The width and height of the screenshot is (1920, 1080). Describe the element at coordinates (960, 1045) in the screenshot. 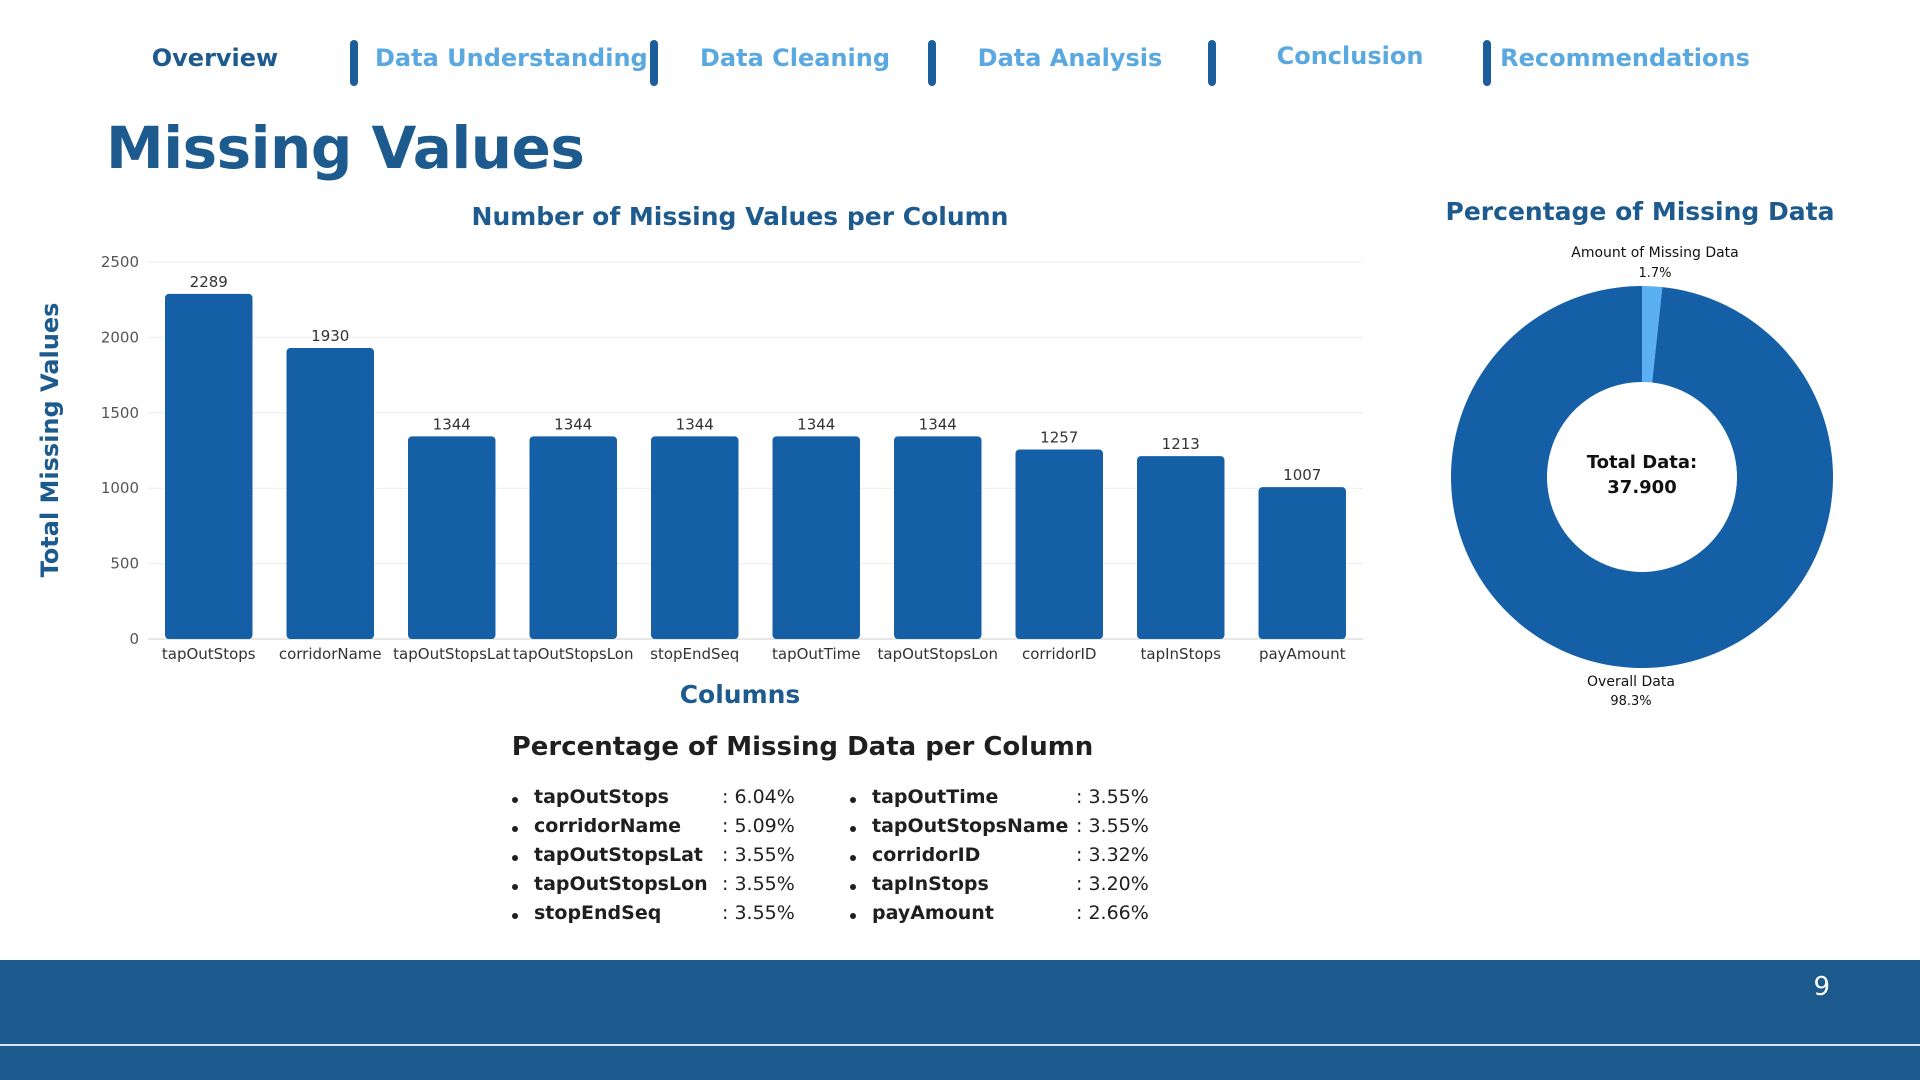

I see `footer-divider` at that location.